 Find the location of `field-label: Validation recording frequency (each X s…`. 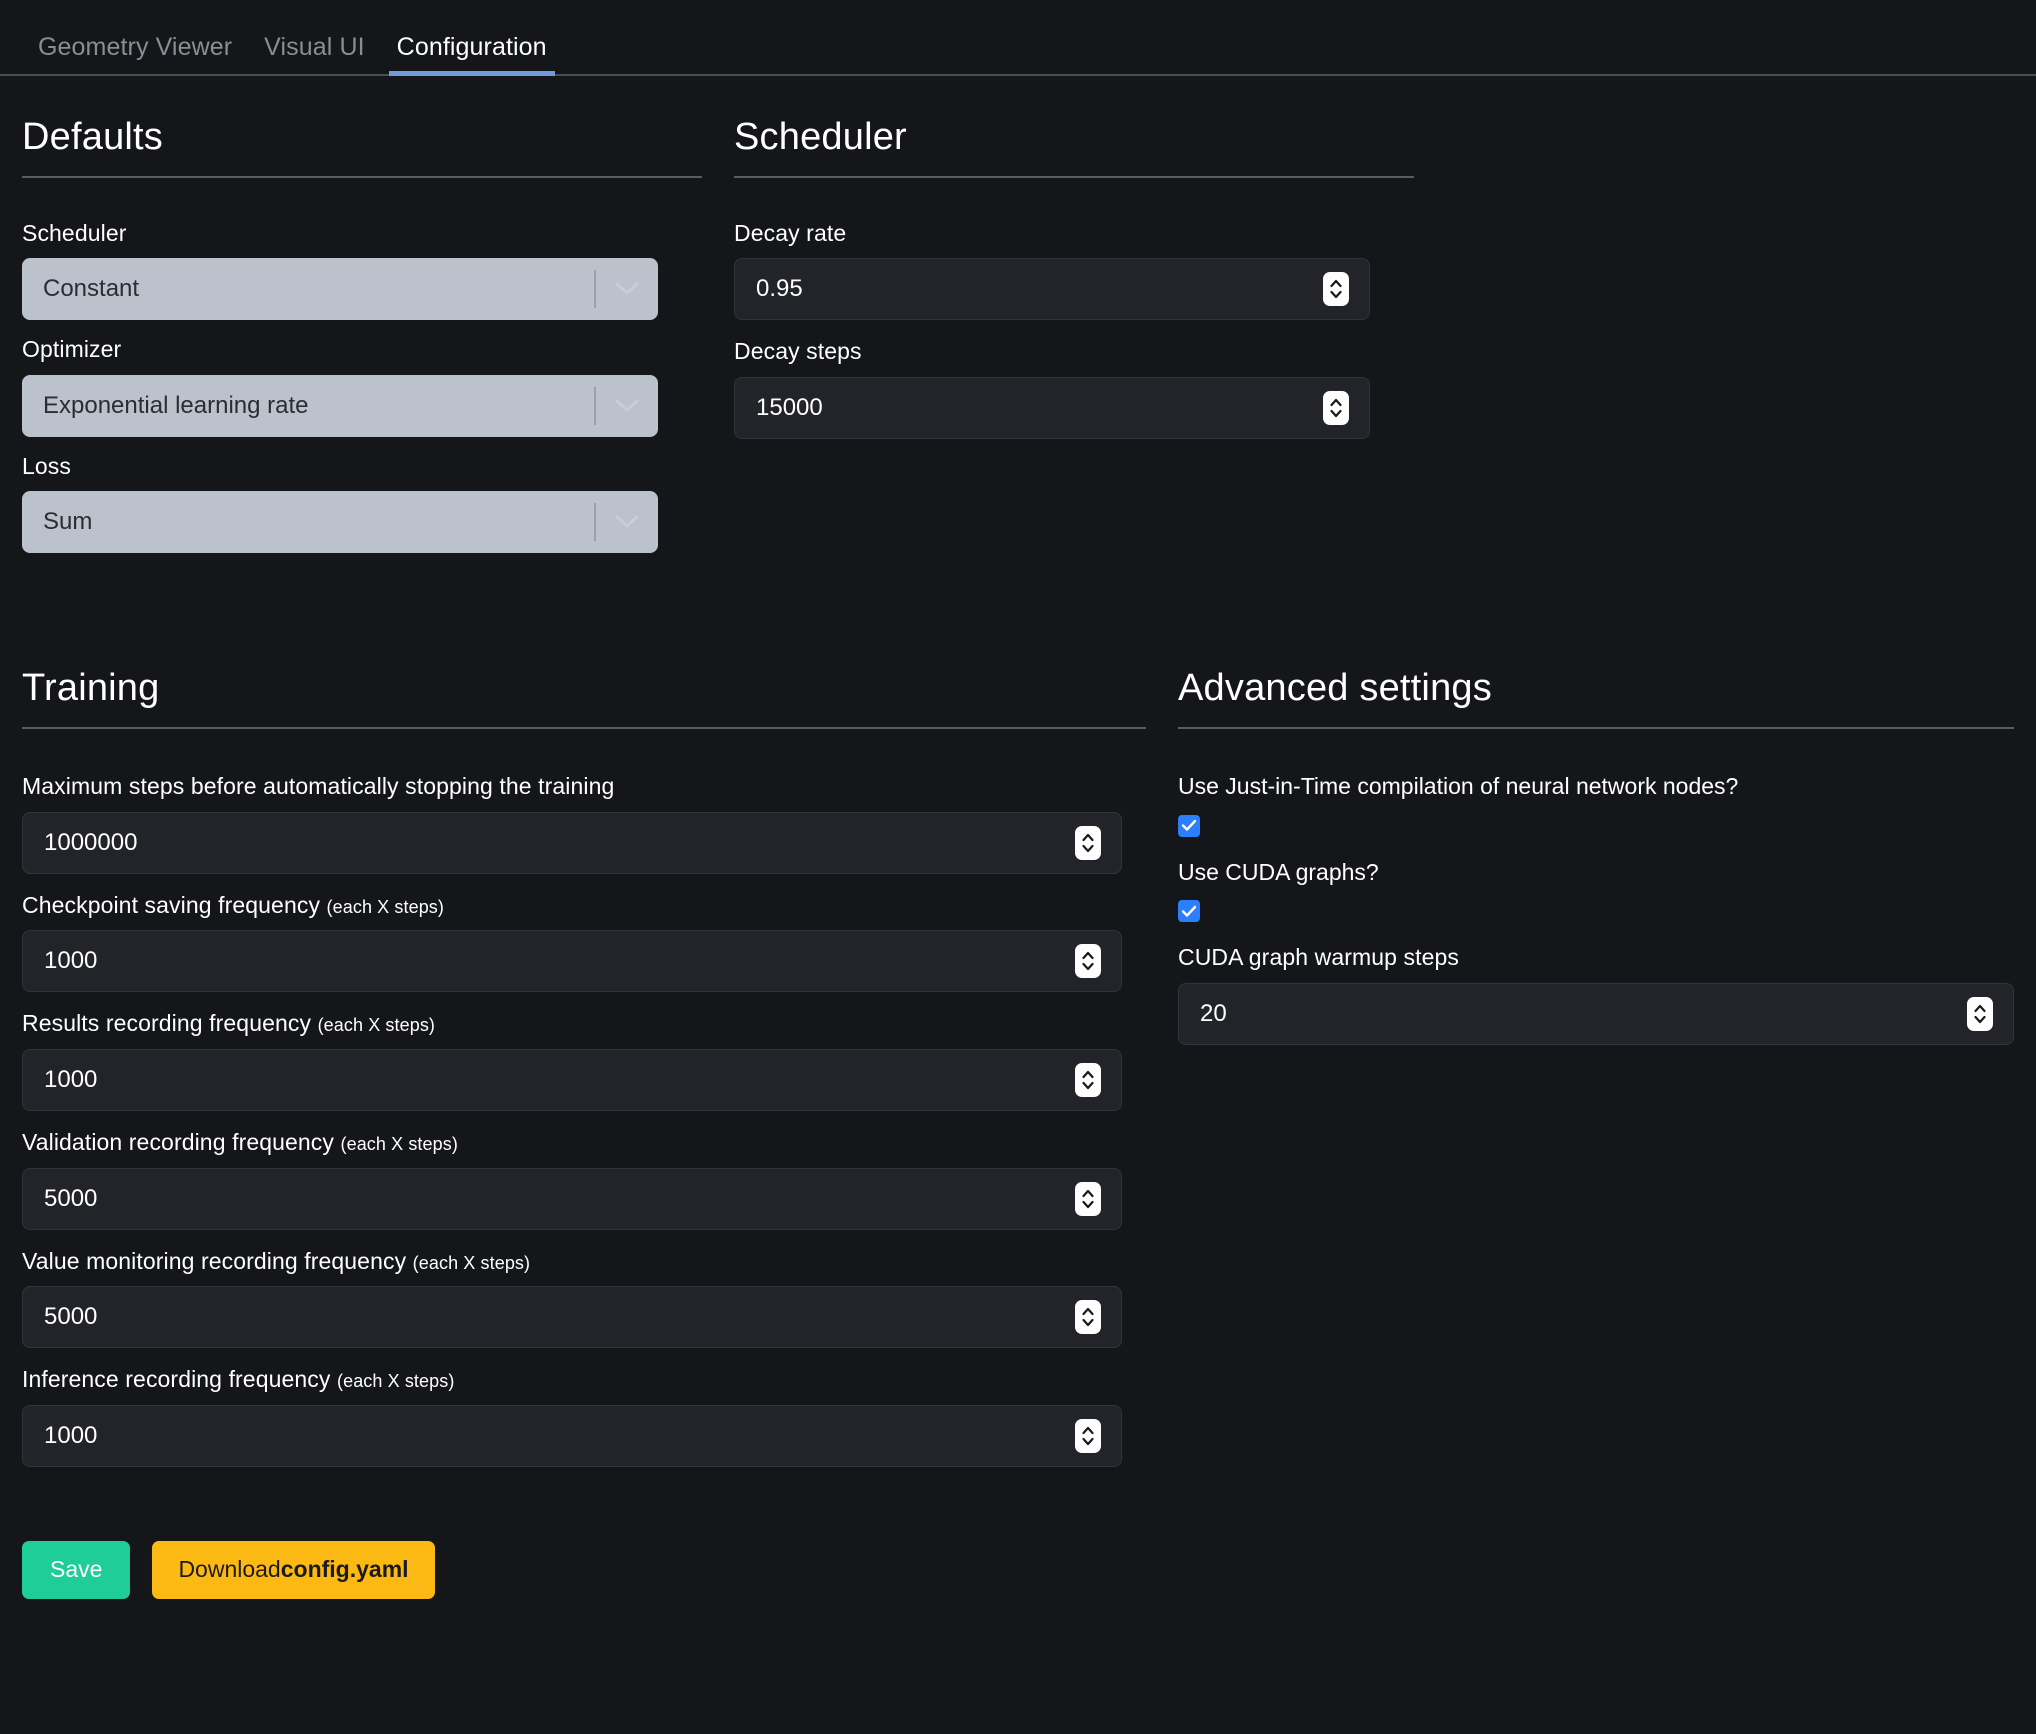

field-label: Validation recording frequency (each X s… is located at coordinates (584, 1143).